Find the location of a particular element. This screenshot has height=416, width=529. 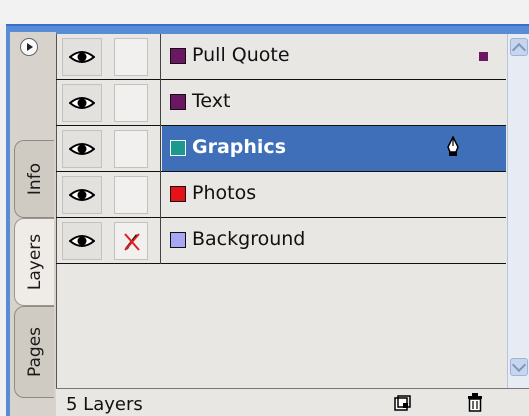

layer-row-pull-quote: Pull Quote is located at coordinates (281, 57).